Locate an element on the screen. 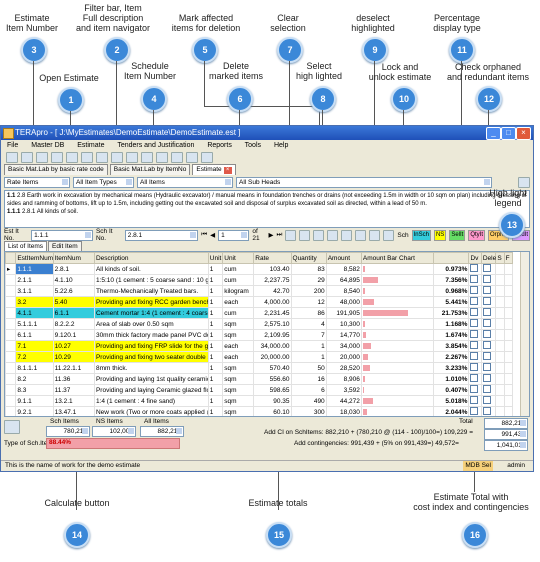 The width and height of the screenshot is (540, 562). col-header: ItemNum is located at coordinates (73, 258).